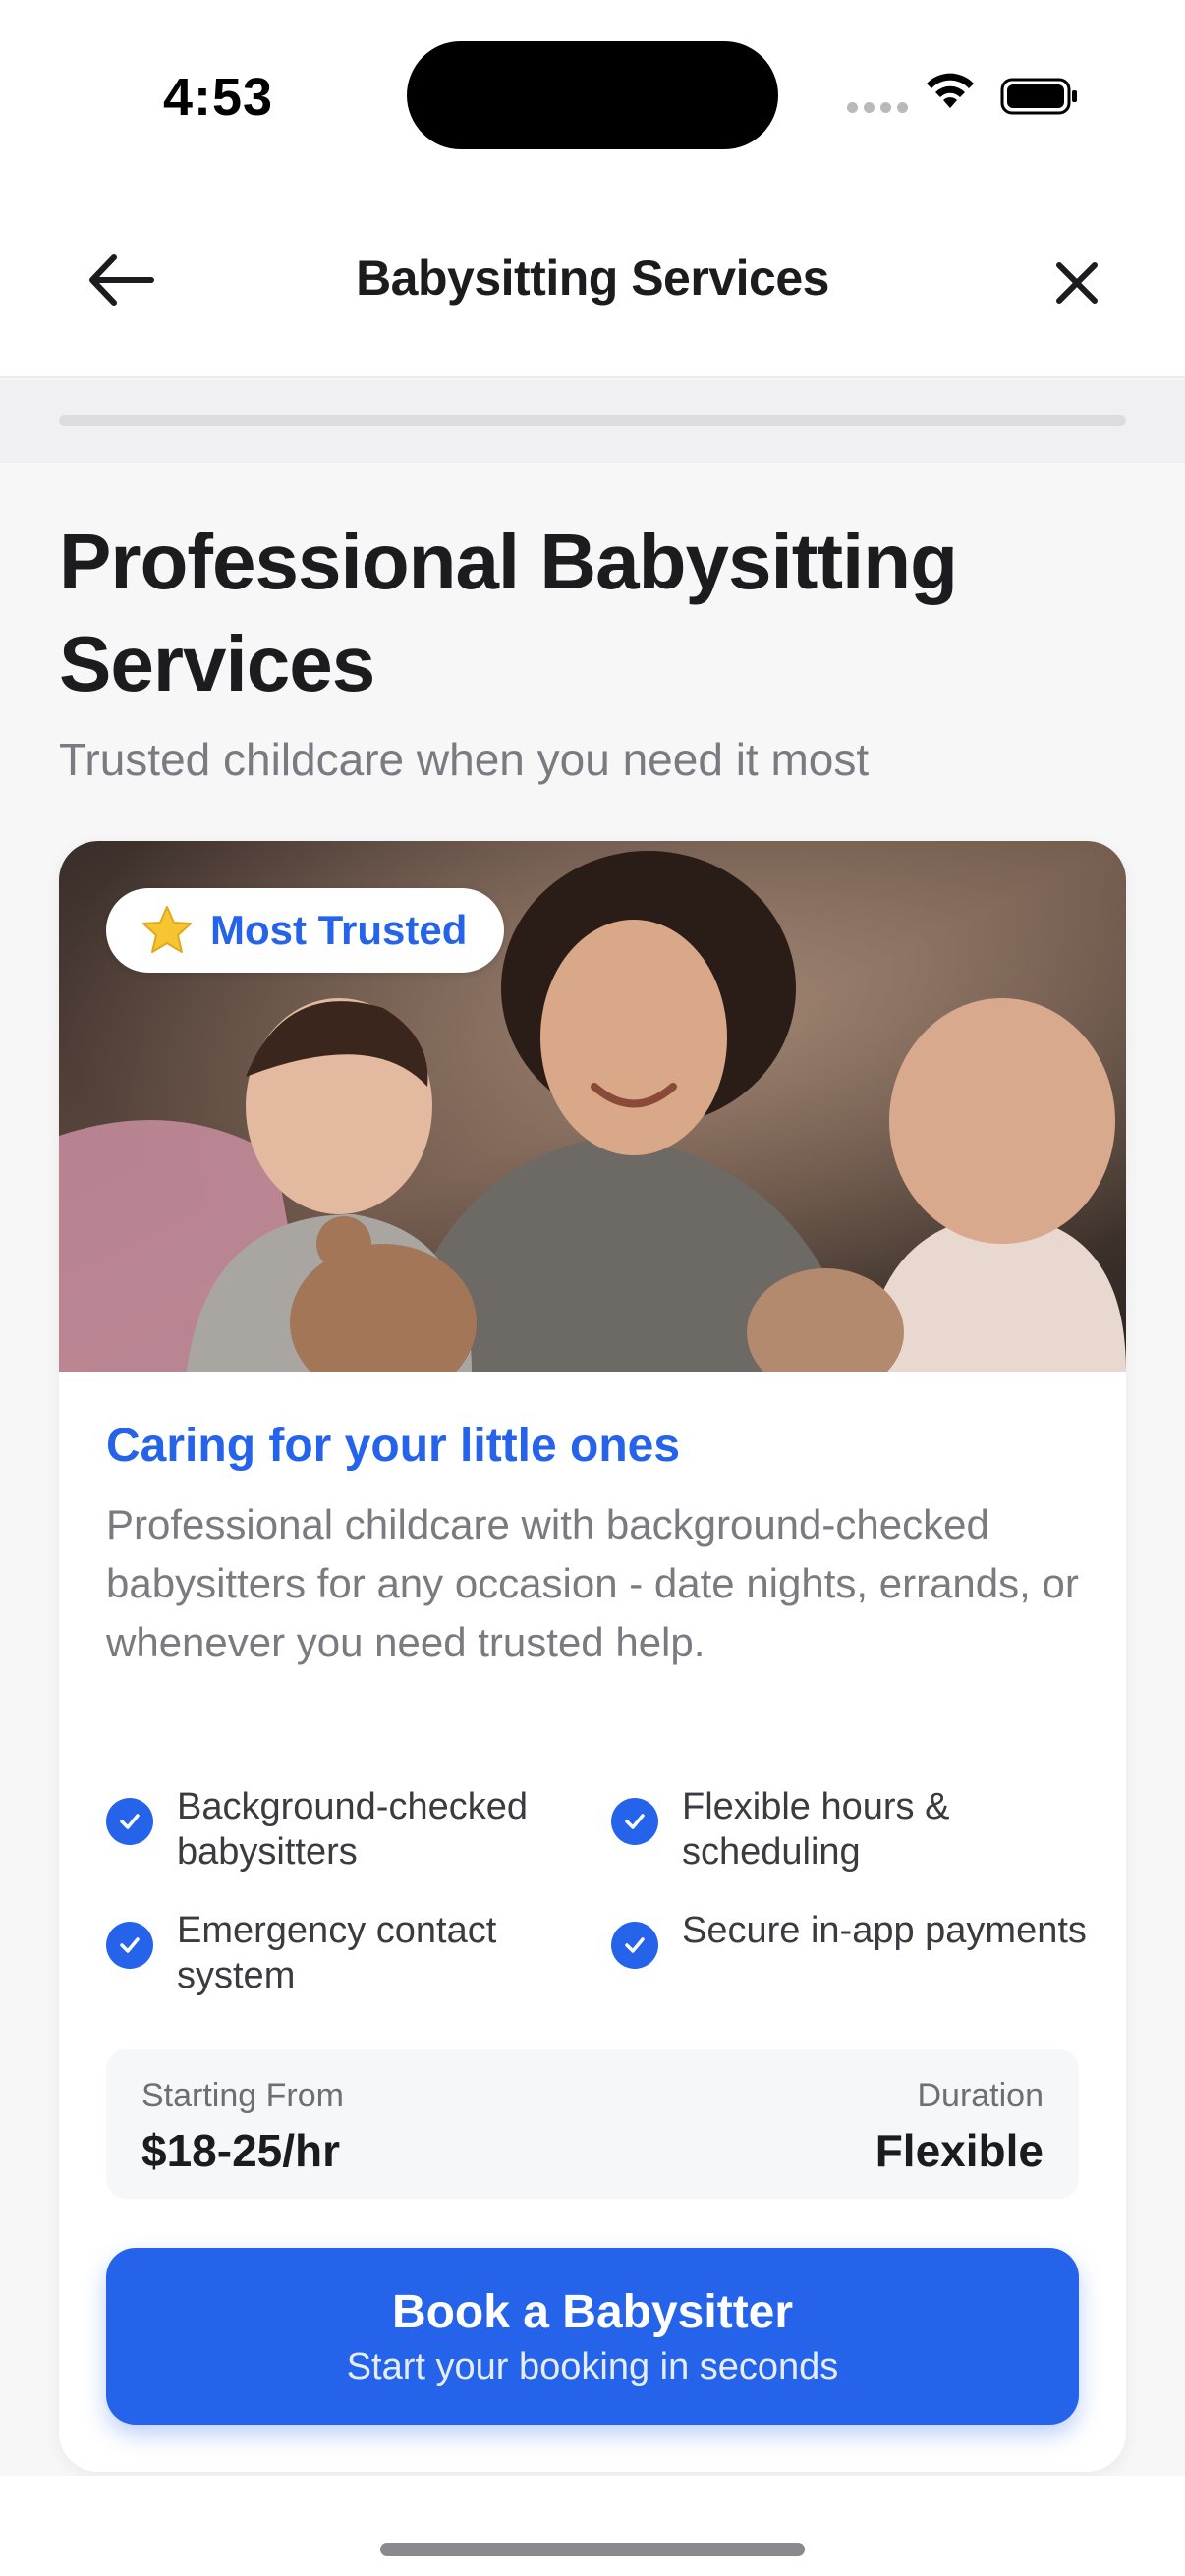  I want to click on feature-item: Secure in-app payments, so click(855, 1953).